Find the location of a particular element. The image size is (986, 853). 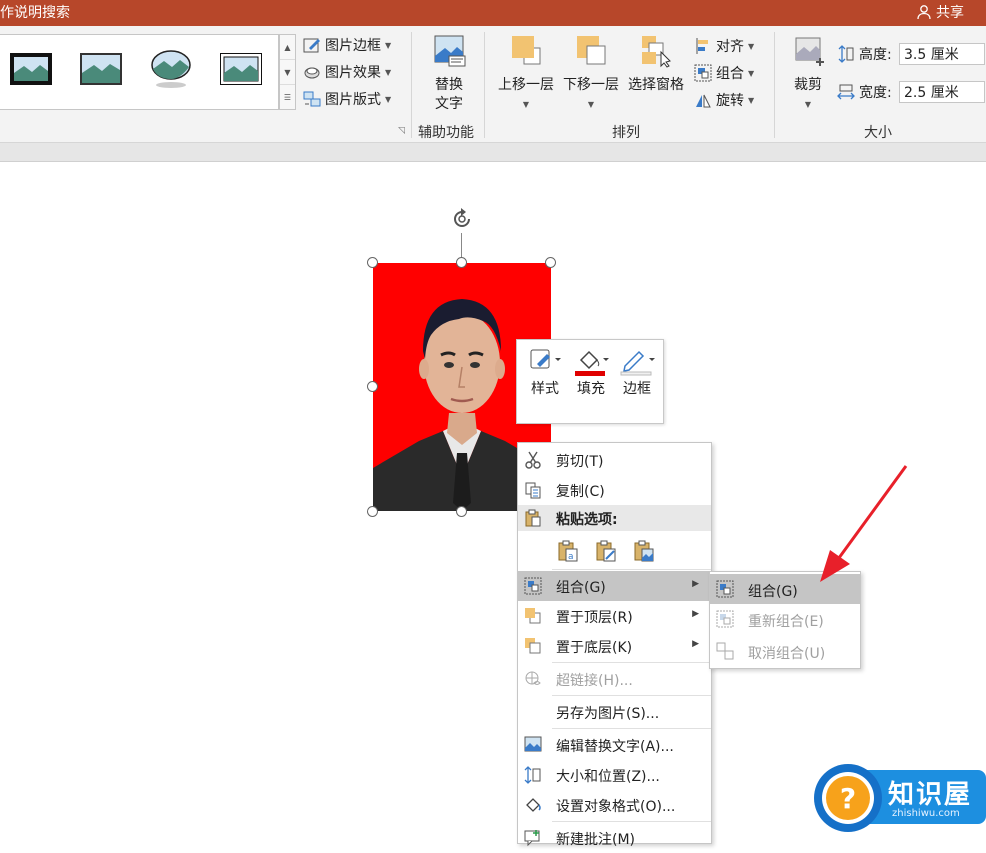

arrange-group-label: 排列 is located at coordinates (626, 133).